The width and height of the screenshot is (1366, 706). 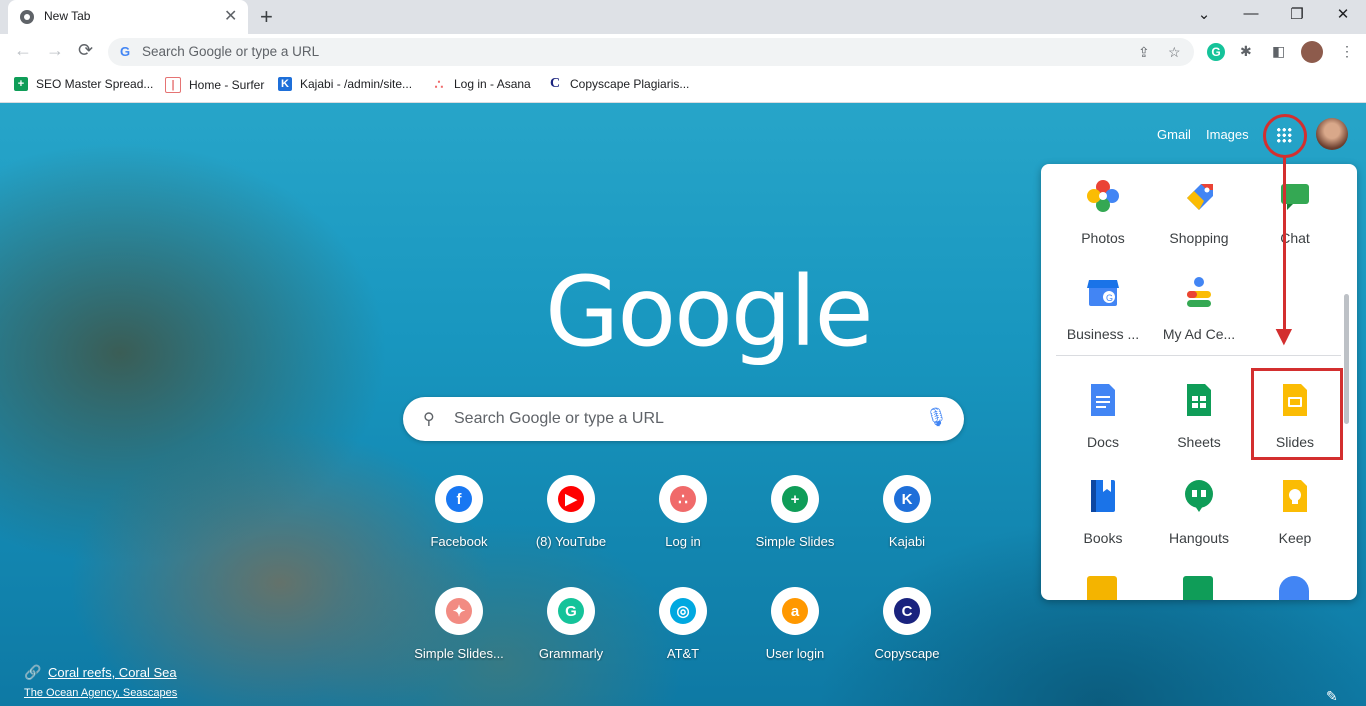 I want to click on shortcut-glyph: C, so click(x=907, y=611).